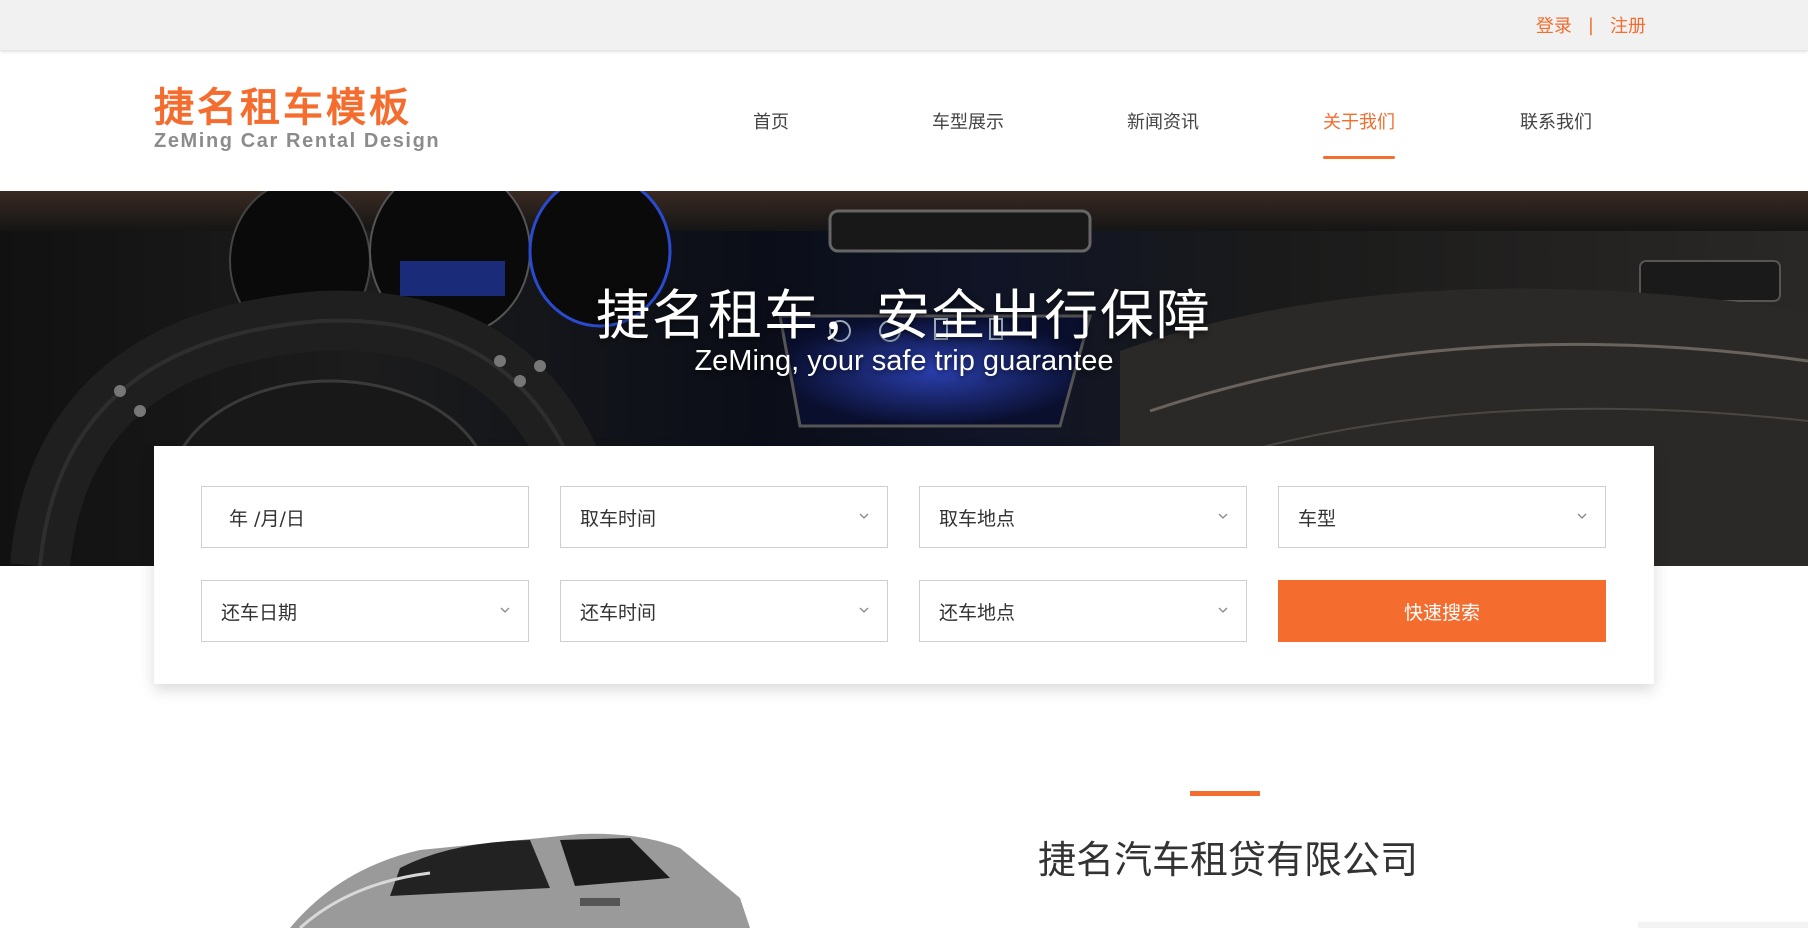  I want to click on logo-chinese-text: 捷名租车模板, so click(283, 108).